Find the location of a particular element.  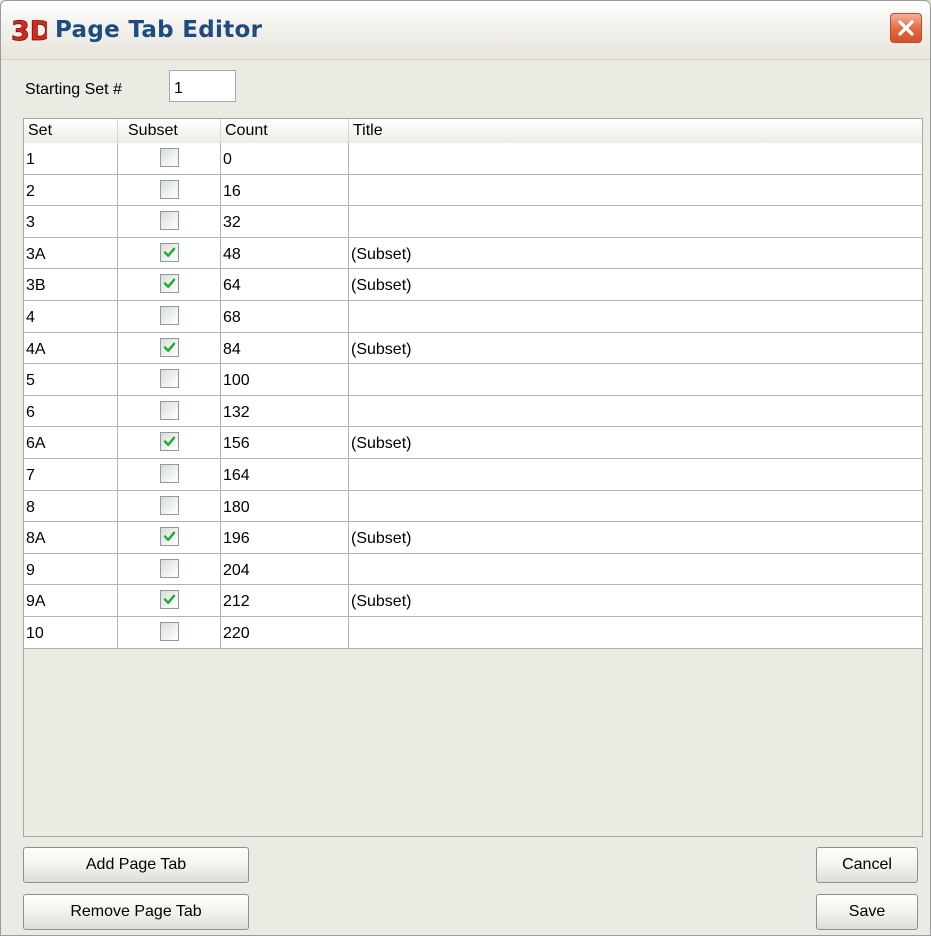

table-row: 6A 156 (Subset) is located at coordinates (473, 443).